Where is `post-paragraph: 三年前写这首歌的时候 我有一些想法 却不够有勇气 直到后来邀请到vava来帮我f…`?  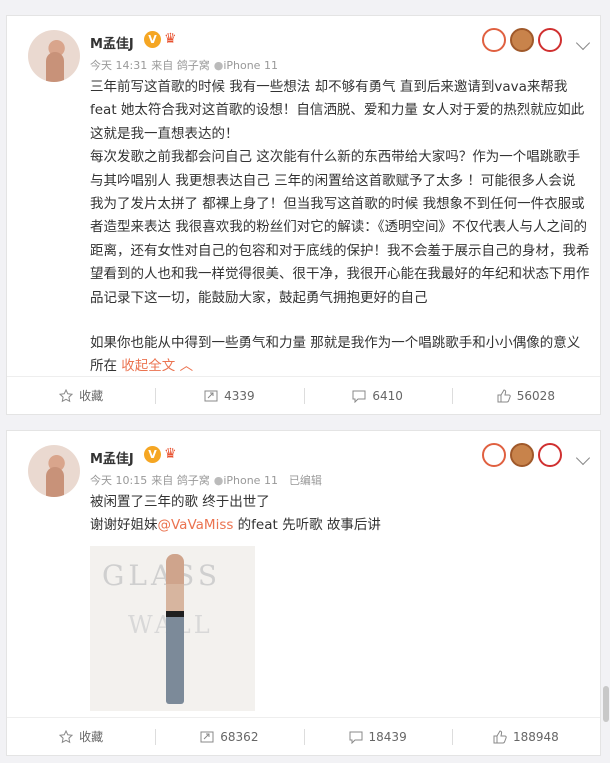
post-paragraph: 三年前写这首歌的时候 我有一些想法 却不够有勇气 直到后来邀请到vava来帮我f… is located at coordinates (337, 110).